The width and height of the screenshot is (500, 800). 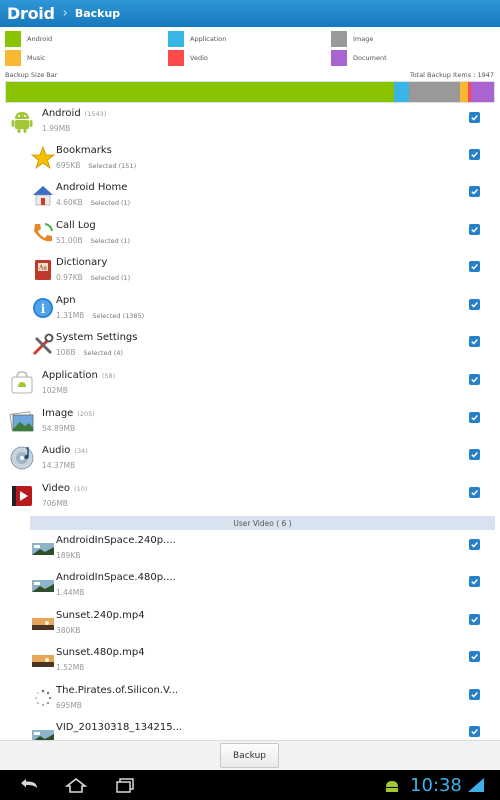 I want to click on row-size: 4.60KB, so click(x=69, y=202).